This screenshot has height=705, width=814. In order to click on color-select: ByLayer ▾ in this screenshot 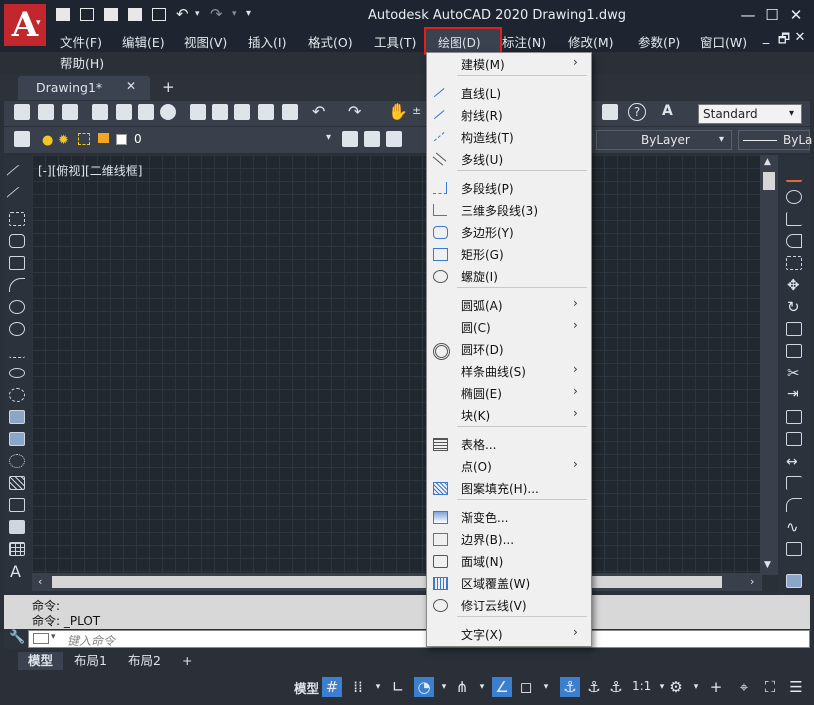, I will do `click(664, 140)`.